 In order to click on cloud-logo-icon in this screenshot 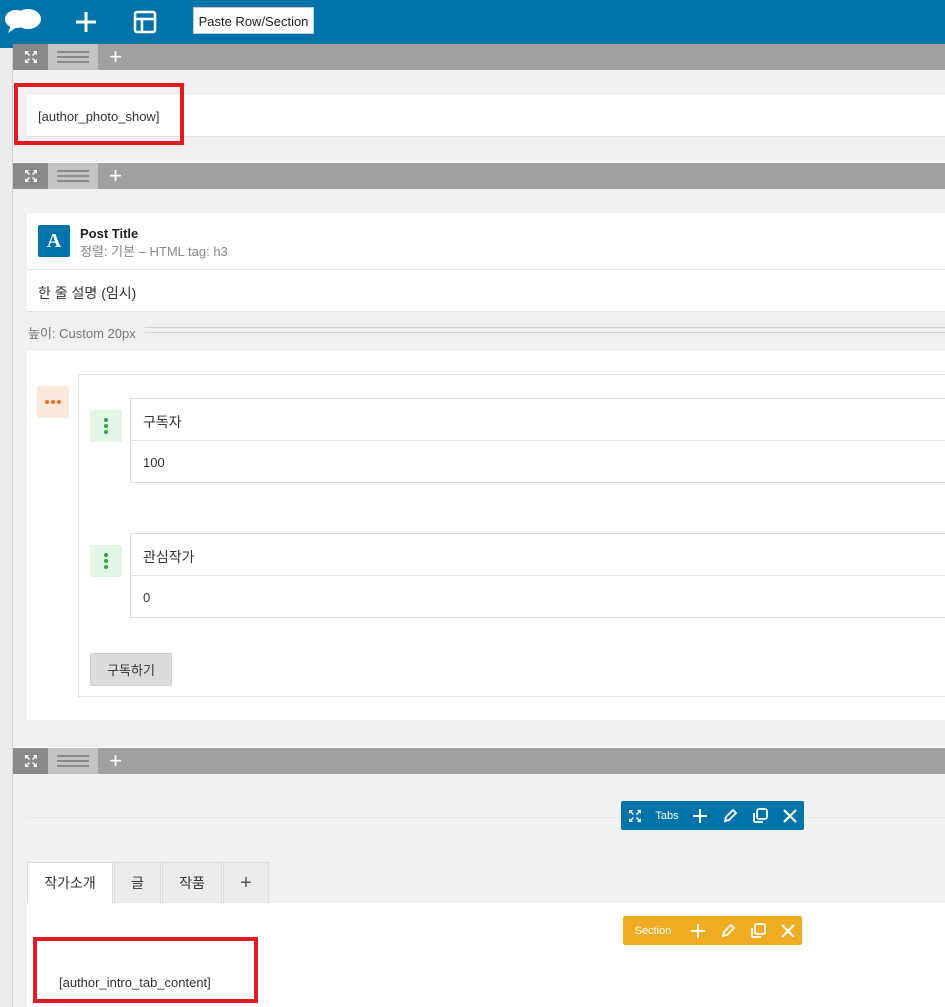, I will do `click(23, 20)`.